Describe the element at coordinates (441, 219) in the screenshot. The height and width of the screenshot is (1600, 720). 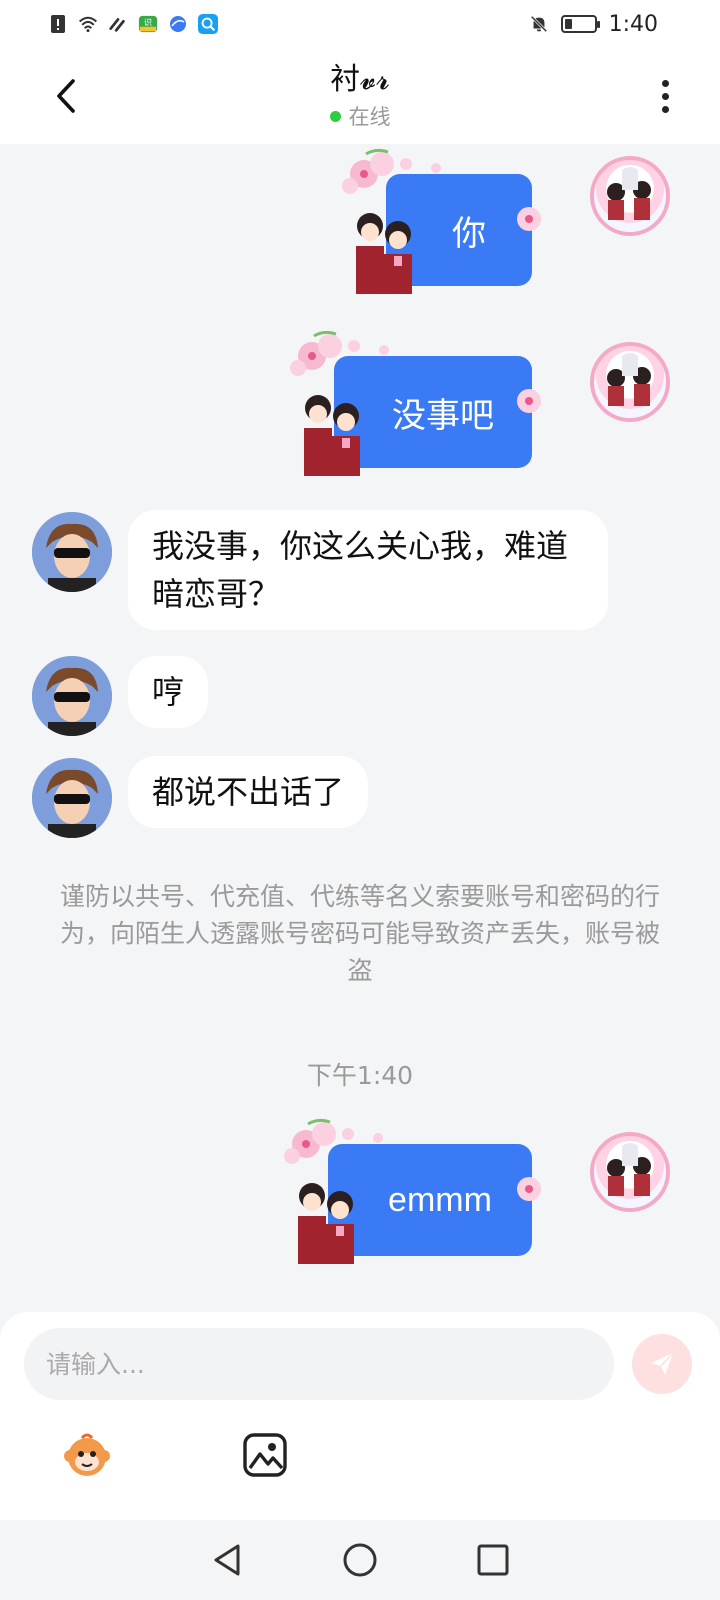
I see `message-bubble-outgoing: 你` at that location.